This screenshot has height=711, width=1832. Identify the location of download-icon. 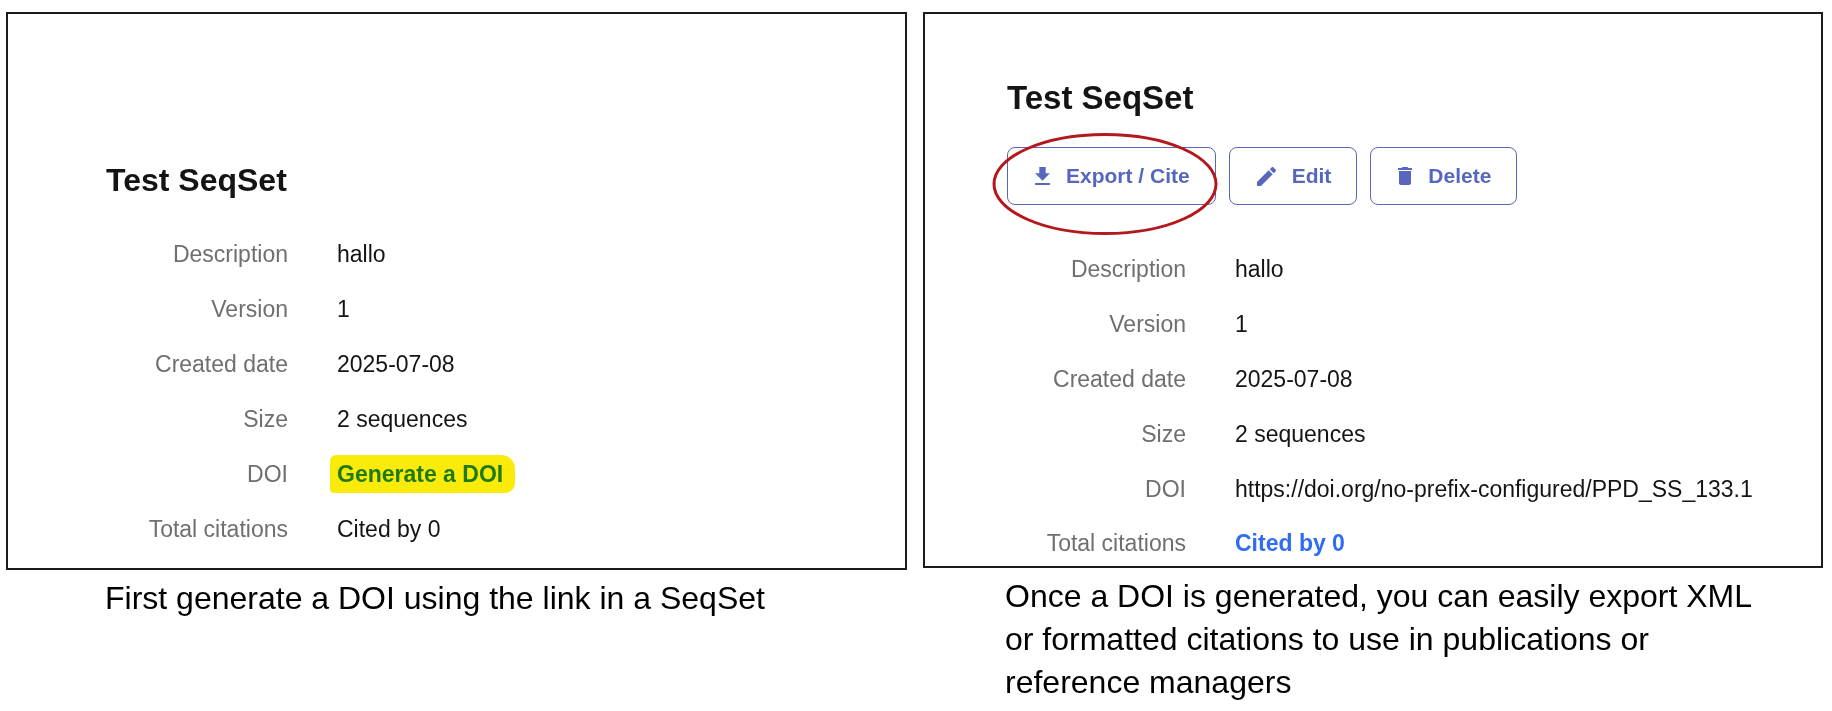
(1042, 176).